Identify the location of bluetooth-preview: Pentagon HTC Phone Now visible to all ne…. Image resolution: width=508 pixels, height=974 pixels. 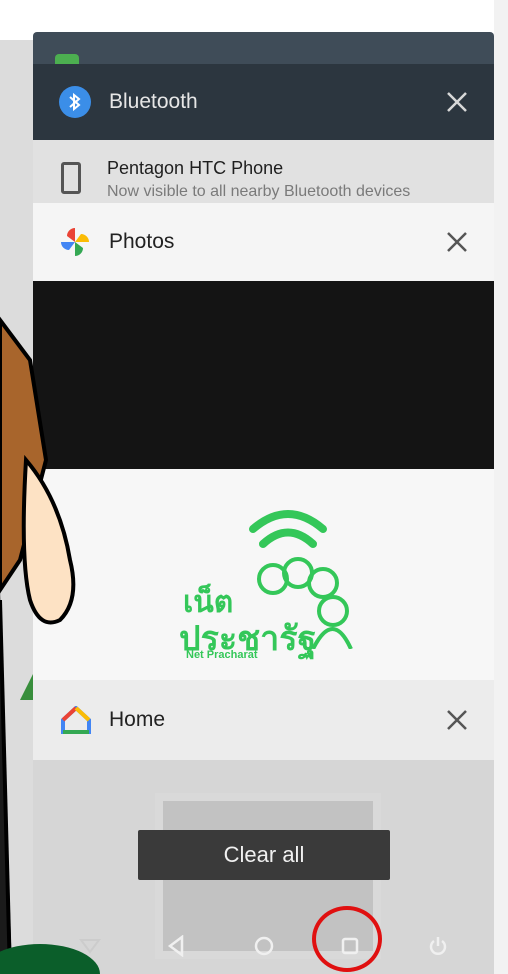
(263, 172).